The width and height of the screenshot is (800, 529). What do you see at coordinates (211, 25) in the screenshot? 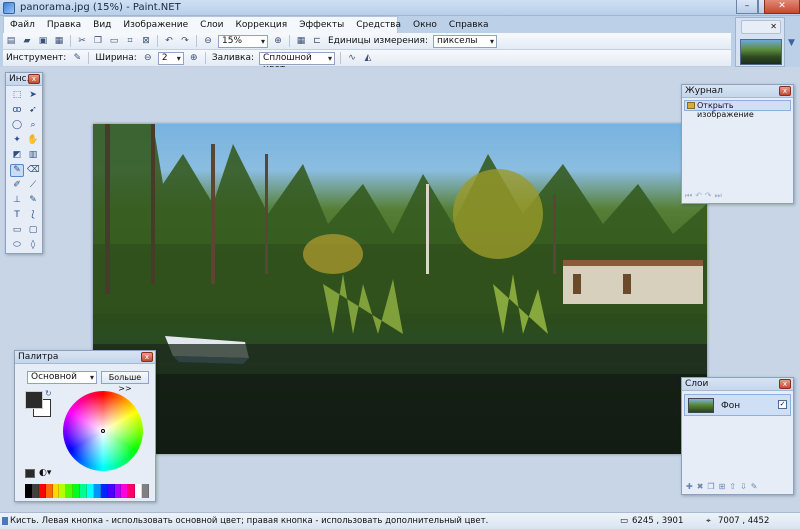
I see `menu-layers: Слои` at bounding box center [211, 25].